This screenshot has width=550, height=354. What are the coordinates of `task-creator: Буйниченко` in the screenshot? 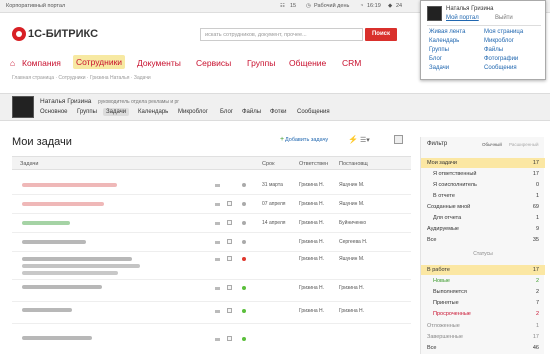 It's located at (352, 223).